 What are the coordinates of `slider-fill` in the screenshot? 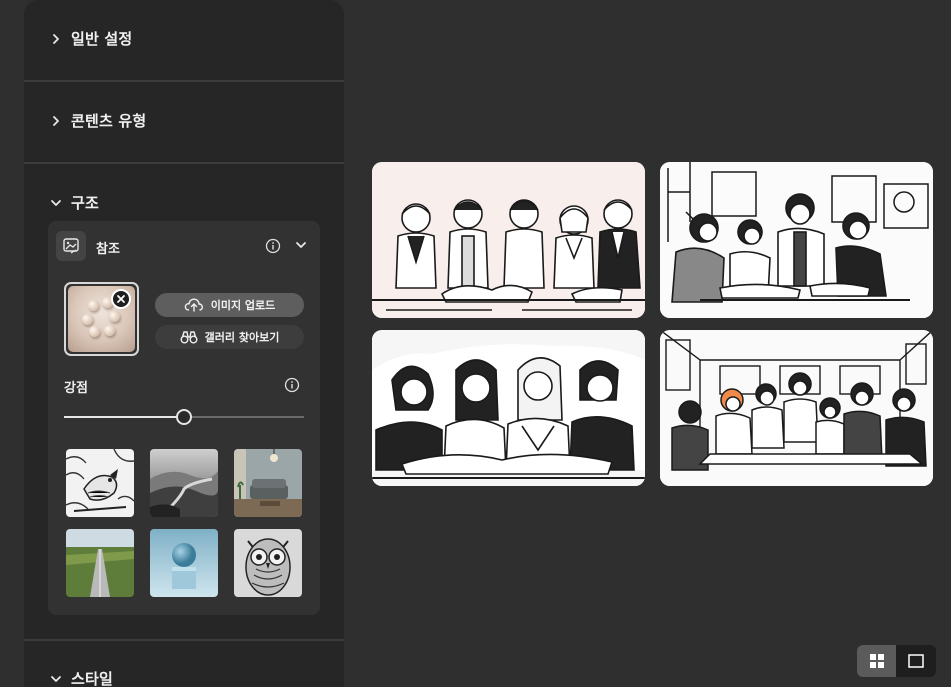 It's located at (124, 417).